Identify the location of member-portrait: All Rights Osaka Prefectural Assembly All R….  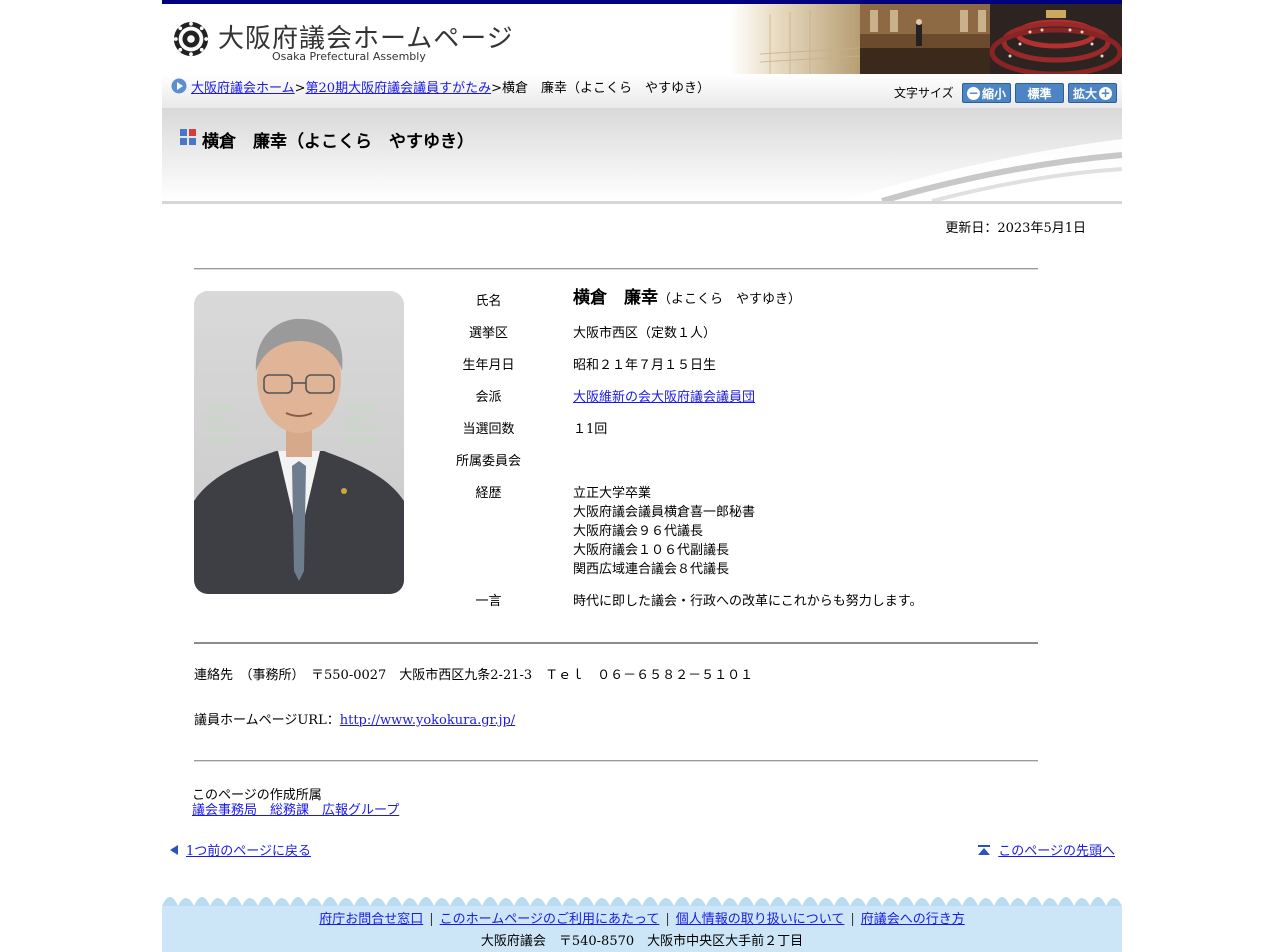
(299, 442).